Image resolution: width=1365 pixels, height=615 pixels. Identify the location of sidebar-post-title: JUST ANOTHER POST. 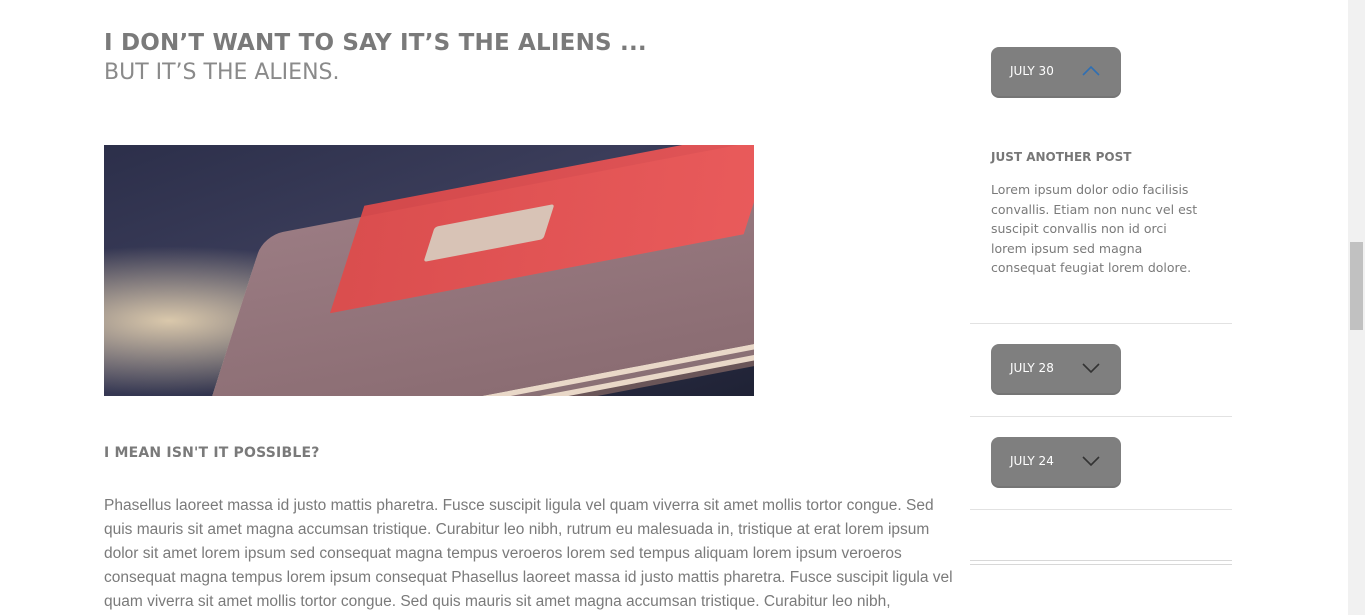
(1061, 157).